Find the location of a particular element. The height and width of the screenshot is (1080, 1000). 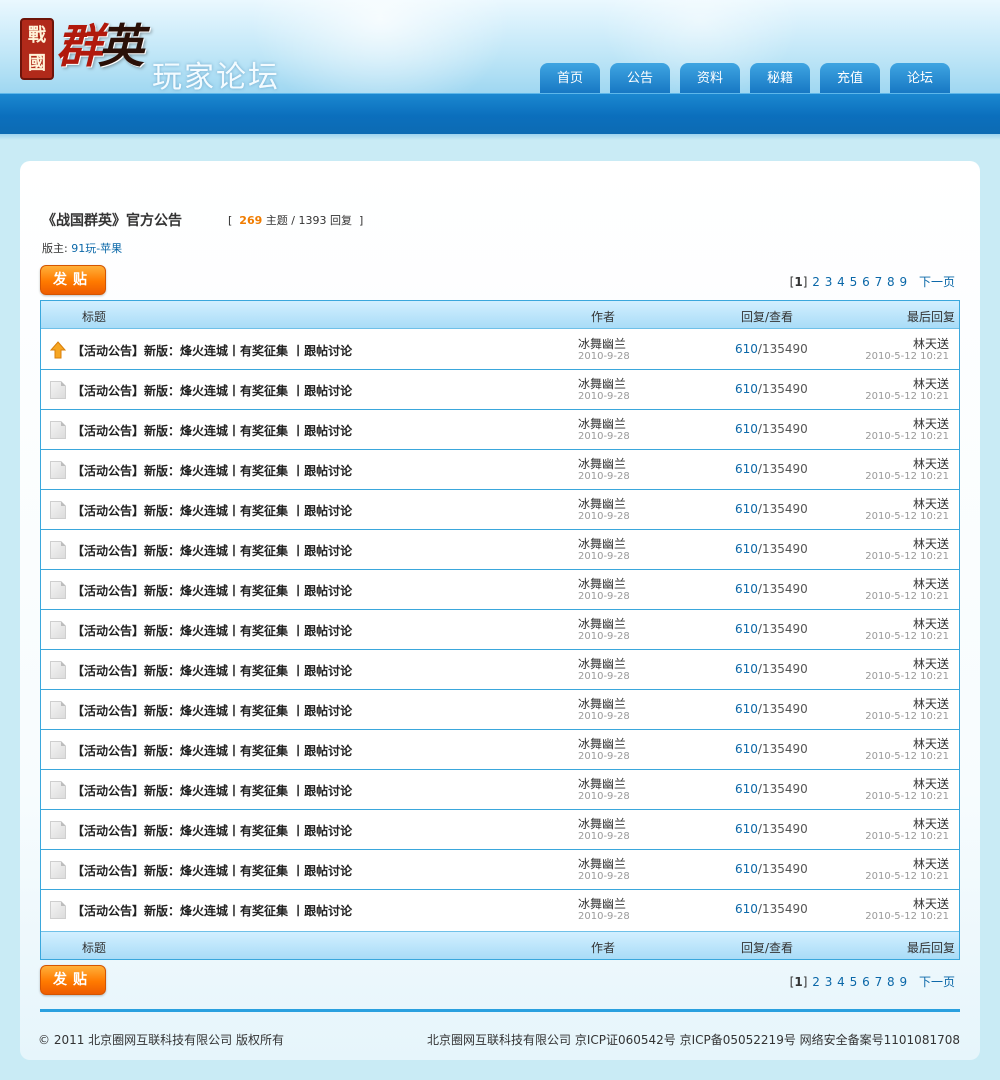

reply-label: 回复 is located at coordinates (340, 220).